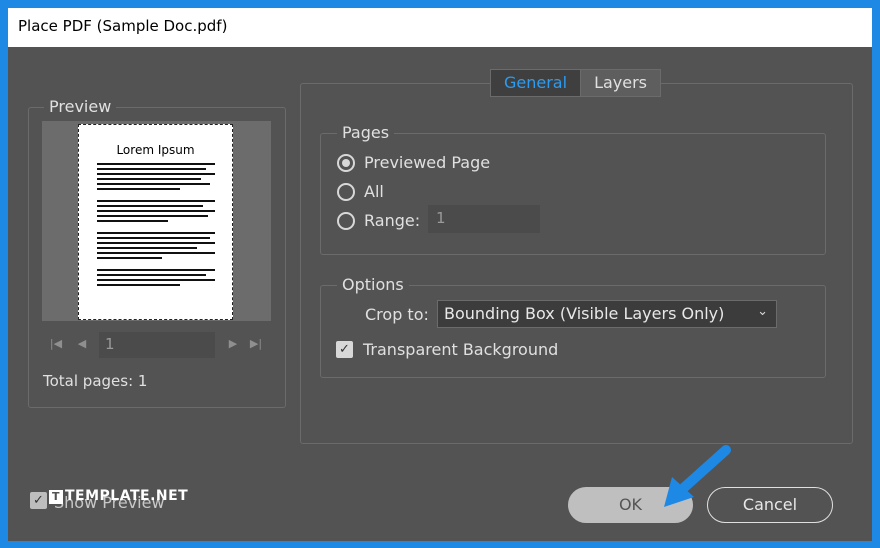  What do you see at coordinates (484, 219) in the screenshot?
I see `range-input: 1` at bounding box center [484, 219].